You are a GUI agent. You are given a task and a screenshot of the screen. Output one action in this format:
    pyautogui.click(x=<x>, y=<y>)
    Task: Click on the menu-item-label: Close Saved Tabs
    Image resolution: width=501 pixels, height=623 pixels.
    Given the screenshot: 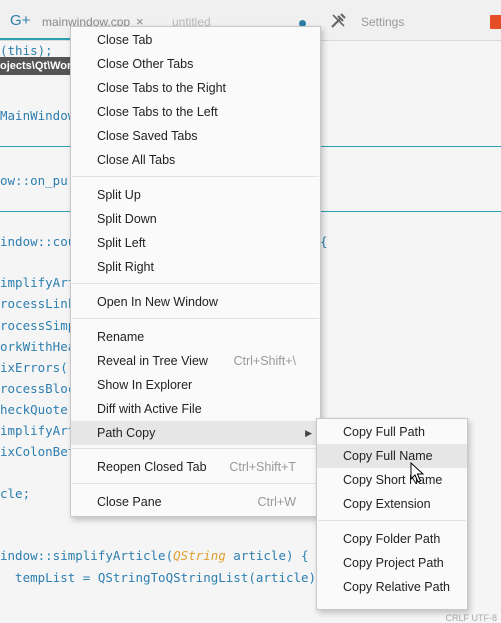 What is the action you would take?
    pyautogui.click(x=147, y=136)
    